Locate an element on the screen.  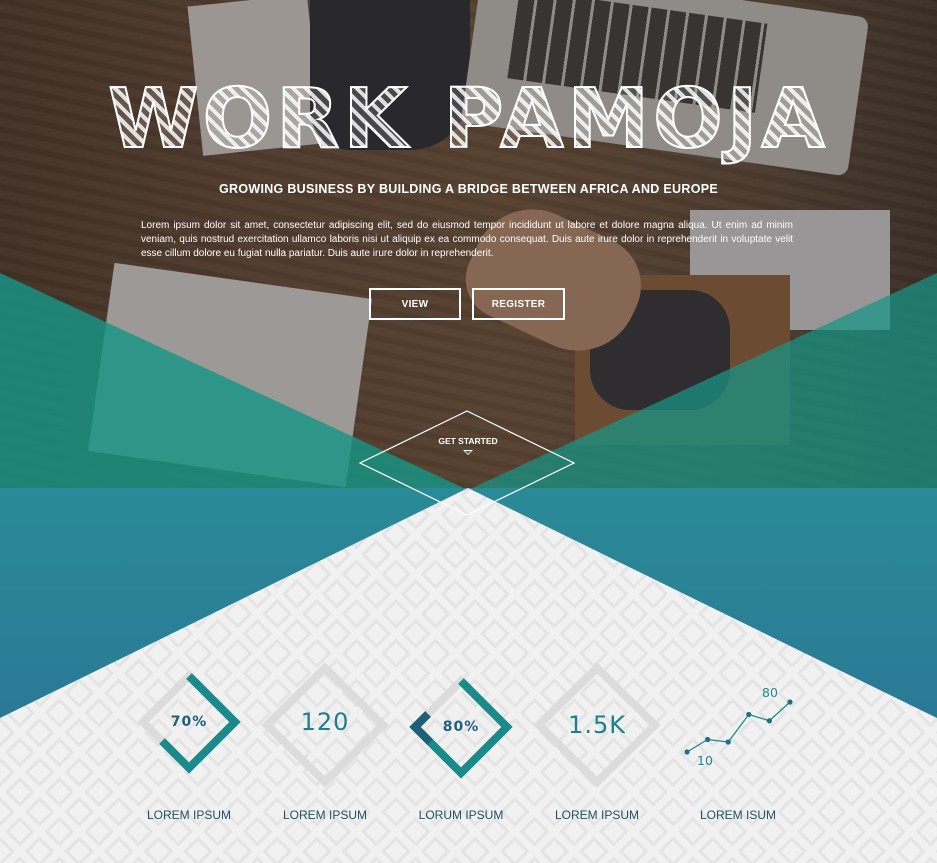
chart-min-label: 10 is located at coordinates (705, 760).